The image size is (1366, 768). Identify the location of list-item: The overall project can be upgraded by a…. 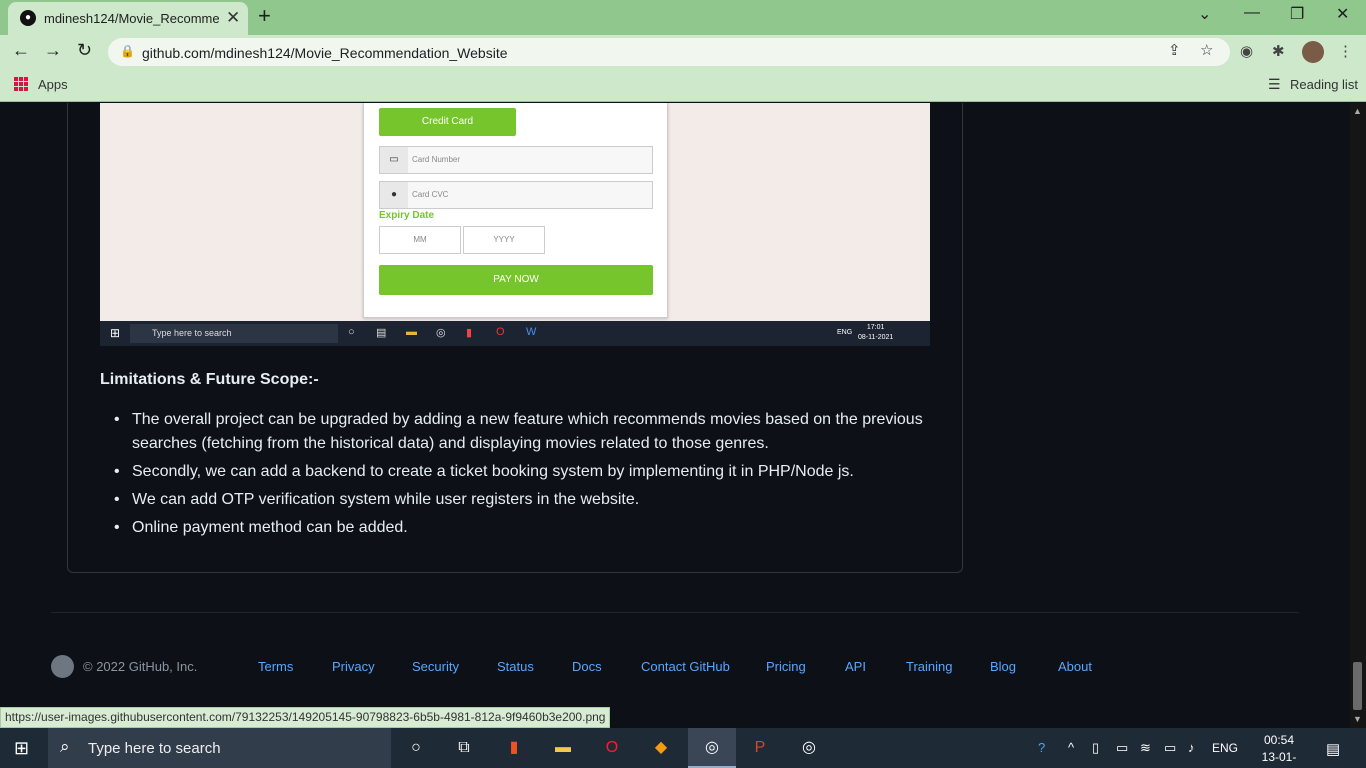
(515, 432).